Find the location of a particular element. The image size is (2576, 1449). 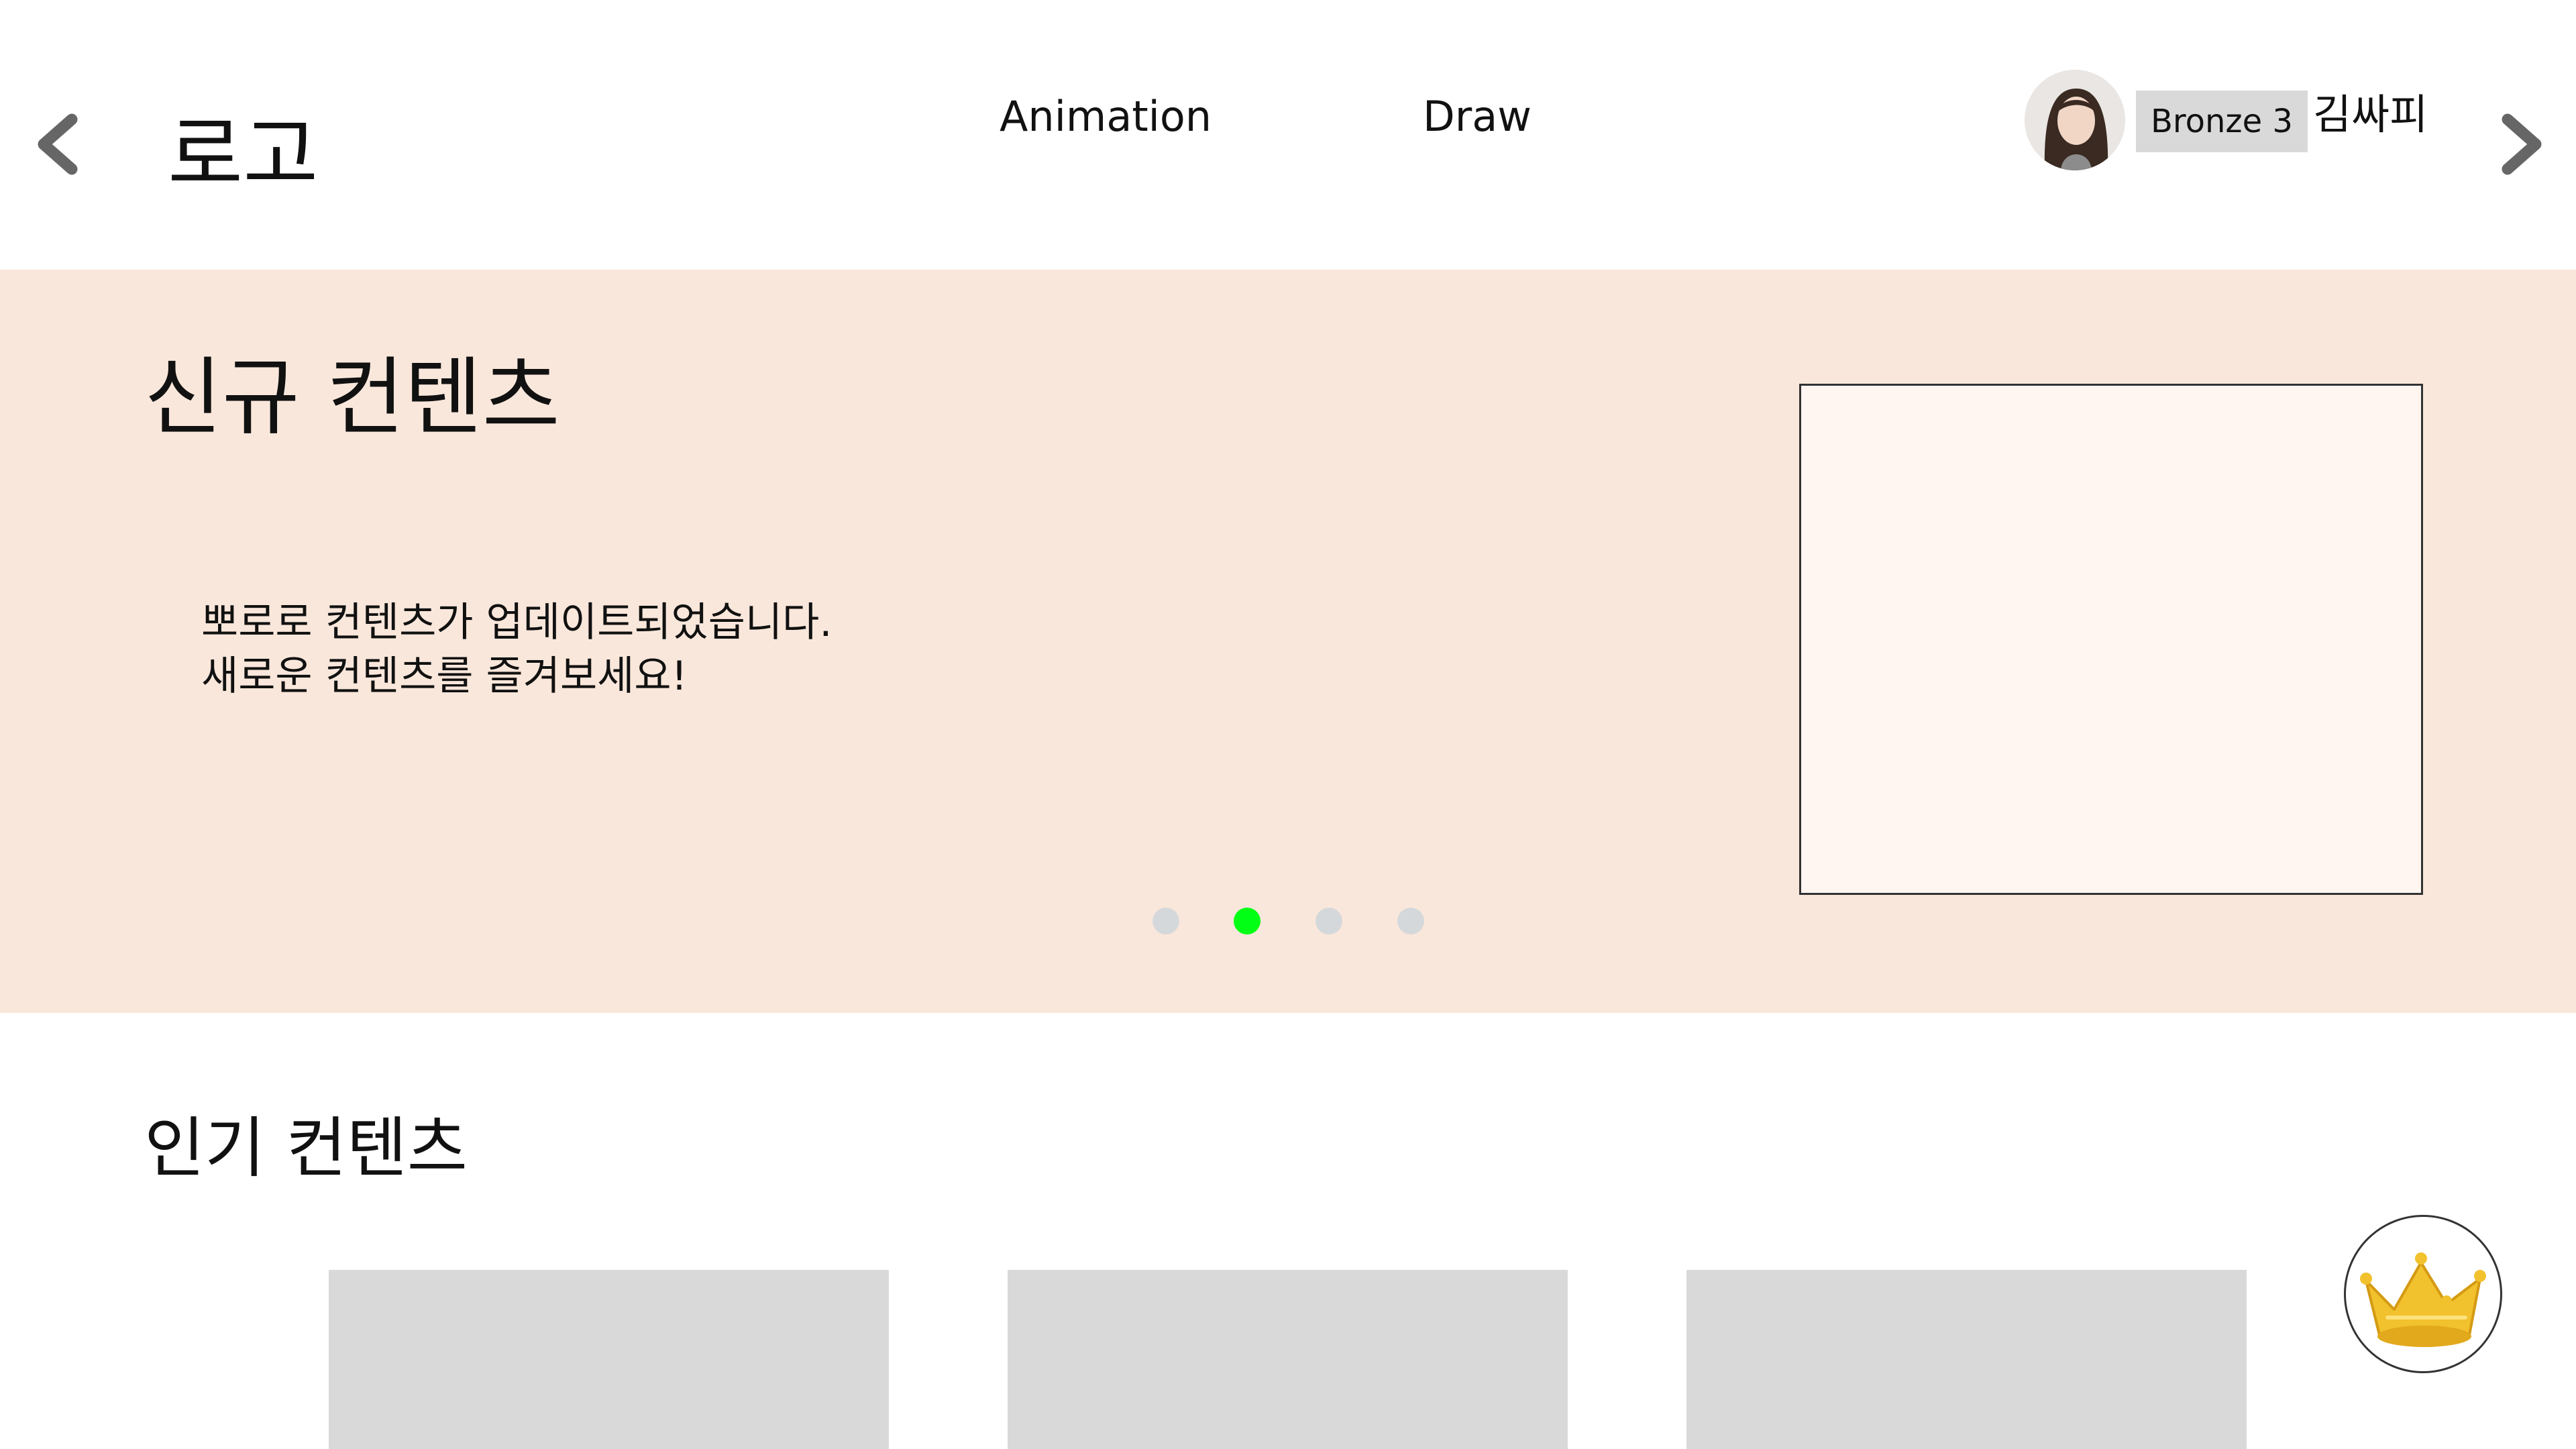

chevron-left-icon is located at coordinates (58, 144).